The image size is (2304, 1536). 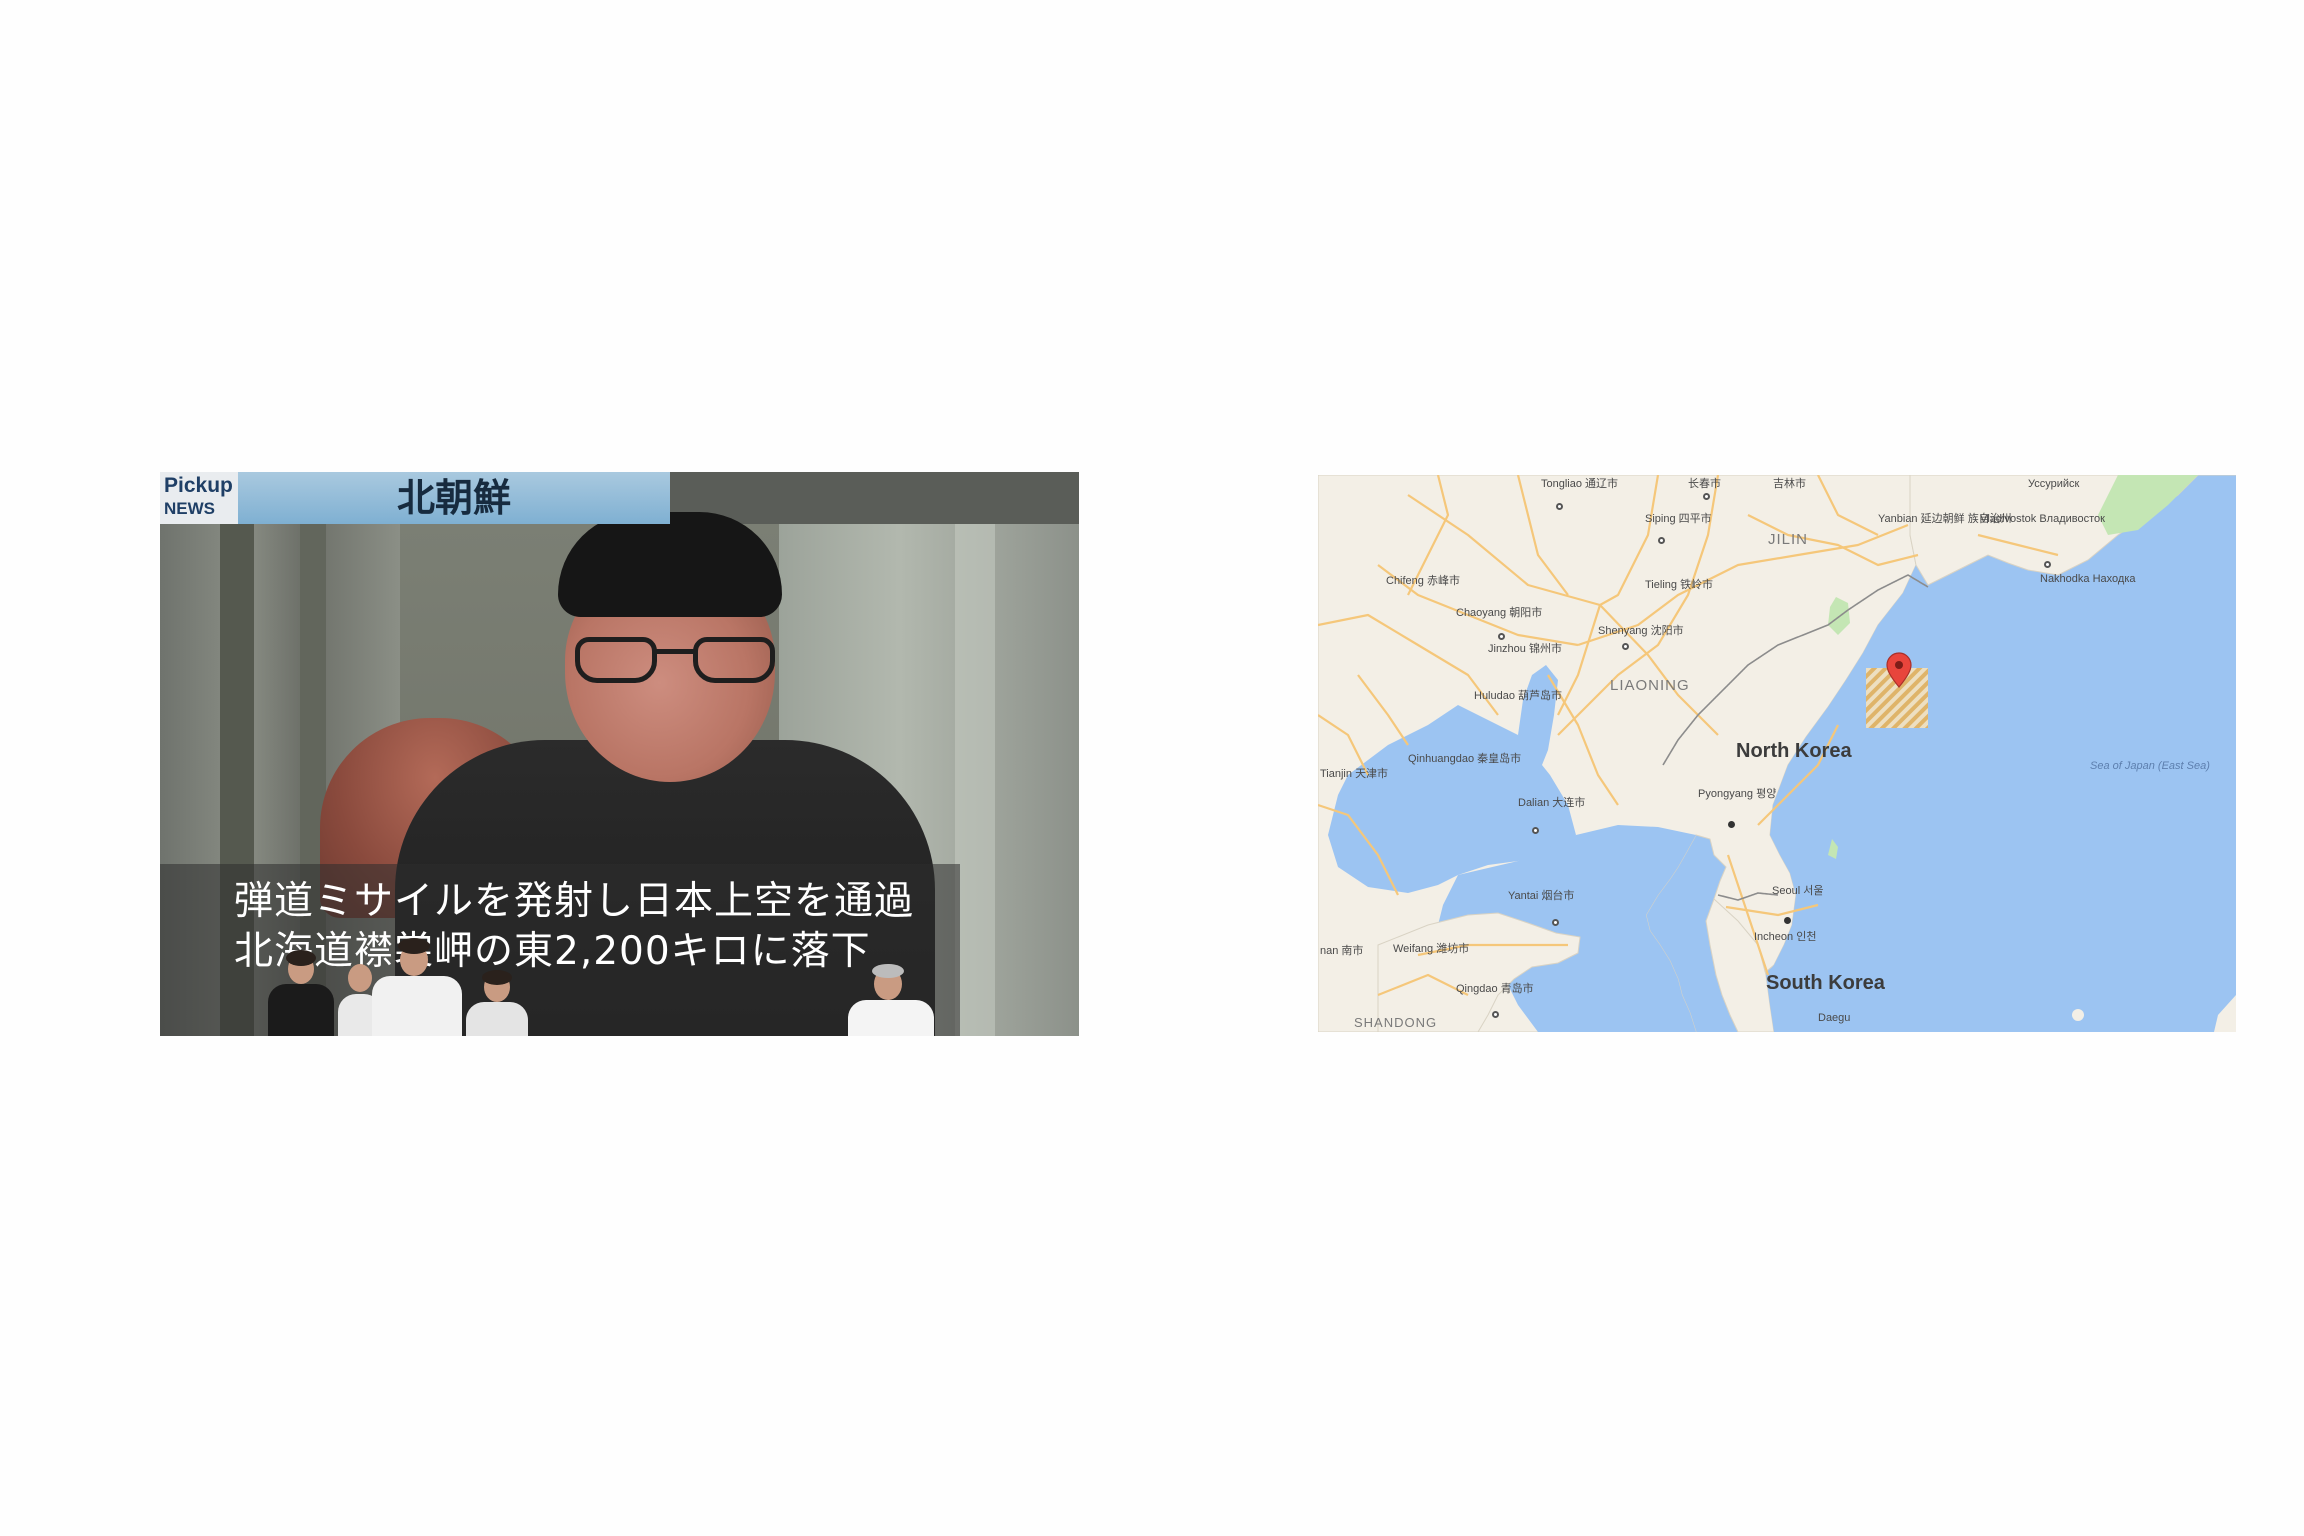 I want to click on city-name-local: 烟台市, so click(x=1558, y=896).